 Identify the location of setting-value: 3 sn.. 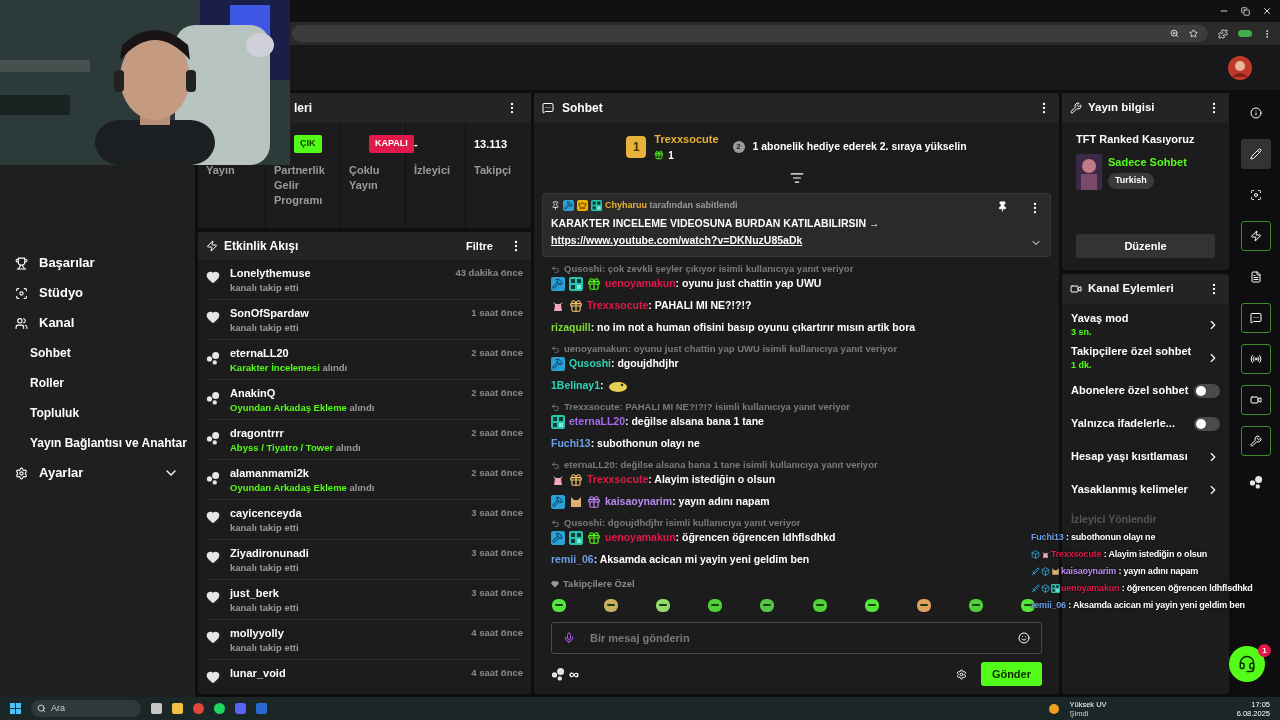
(1082, 332).